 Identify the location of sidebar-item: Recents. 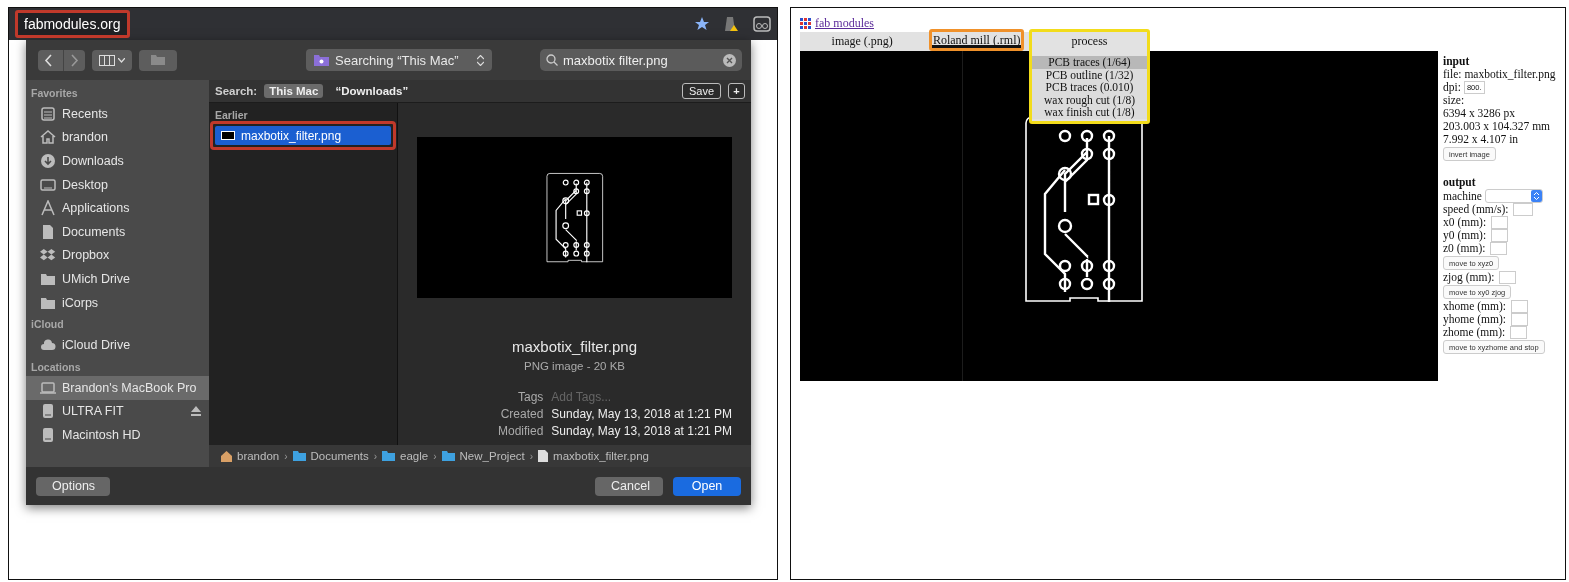
(117, 114).